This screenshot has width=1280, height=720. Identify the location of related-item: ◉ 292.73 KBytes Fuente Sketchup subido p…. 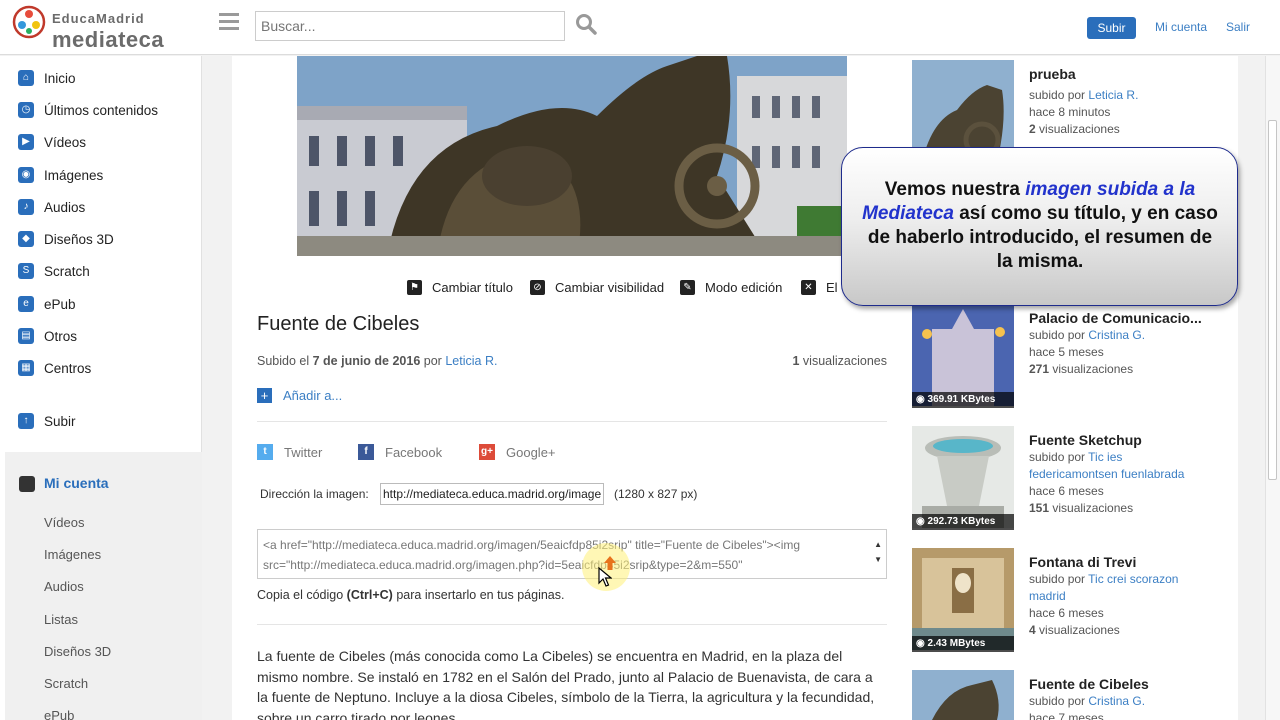
(1075, 478).